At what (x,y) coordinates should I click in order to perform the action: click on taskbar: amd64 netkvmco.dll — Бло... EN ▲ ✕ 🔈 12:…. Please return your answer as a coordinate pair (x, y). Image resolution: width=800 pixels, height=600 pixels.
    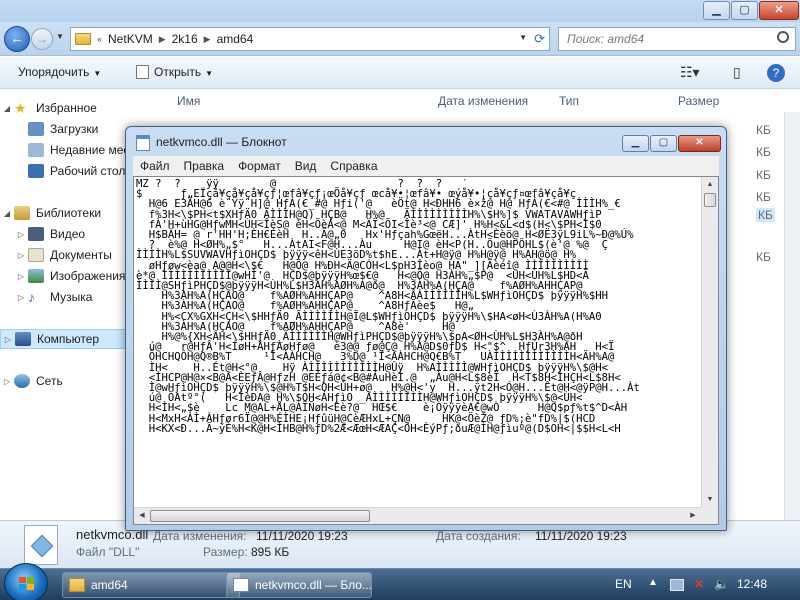
    Looking at the image, I should click on (400, 581).